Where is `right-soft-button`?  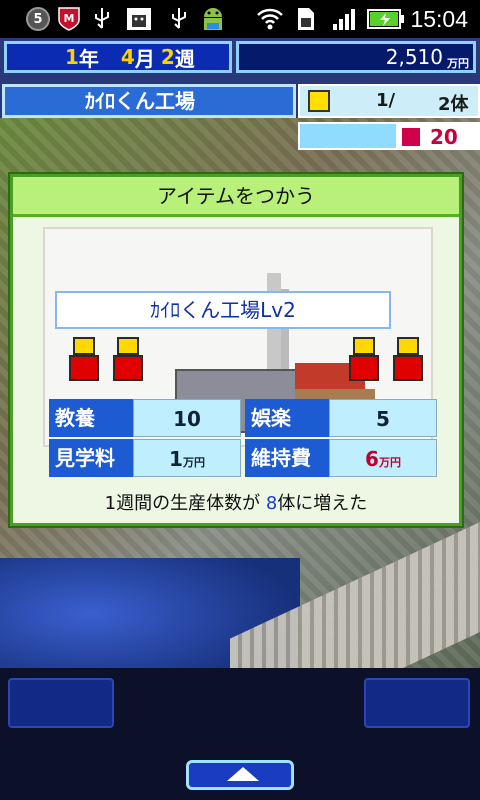
right-soft-button is located at coordinates (417, 703).